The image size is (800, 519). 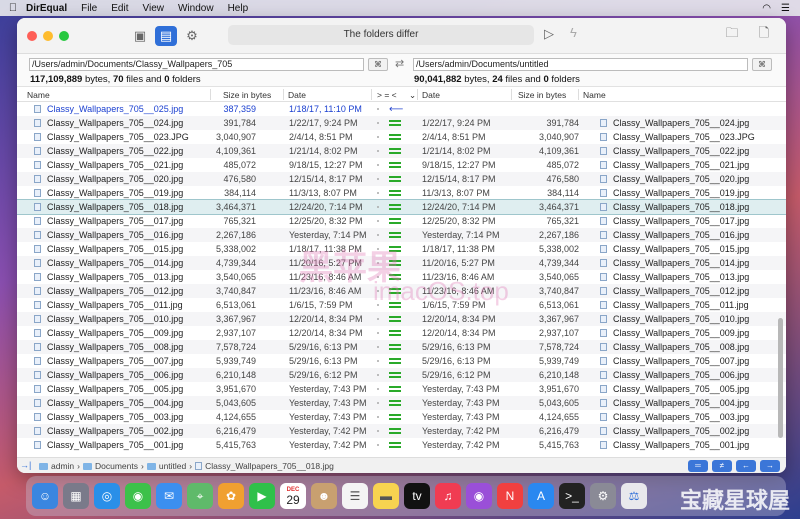 What do you see at coordinates (140, 36) in the screenshot?
I see `folder-compare-icon: ▣` at bounding box center [140, 36].